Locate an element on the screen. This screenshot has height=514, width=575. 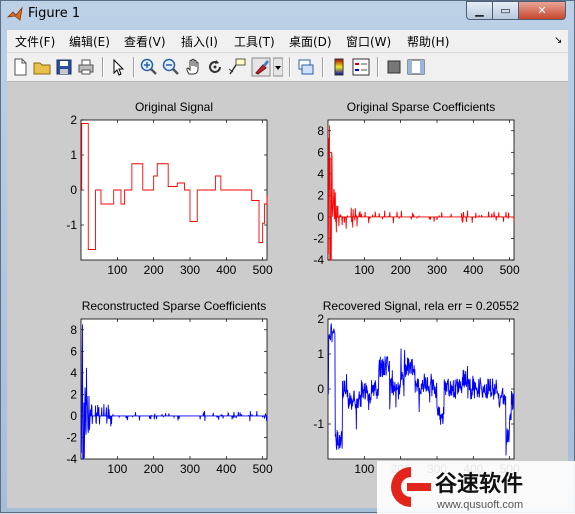
matlab-icon is located at coordinates (15, 13).